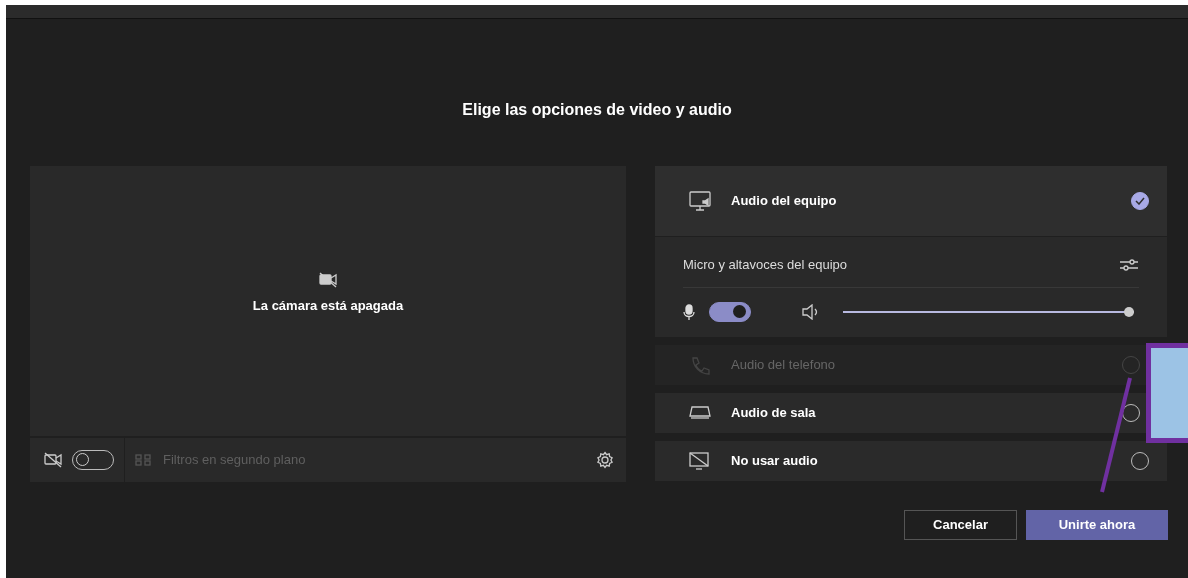 The image size is (1188, 578). I want to click on cancel-button: Cancelar, so click(960, 525).